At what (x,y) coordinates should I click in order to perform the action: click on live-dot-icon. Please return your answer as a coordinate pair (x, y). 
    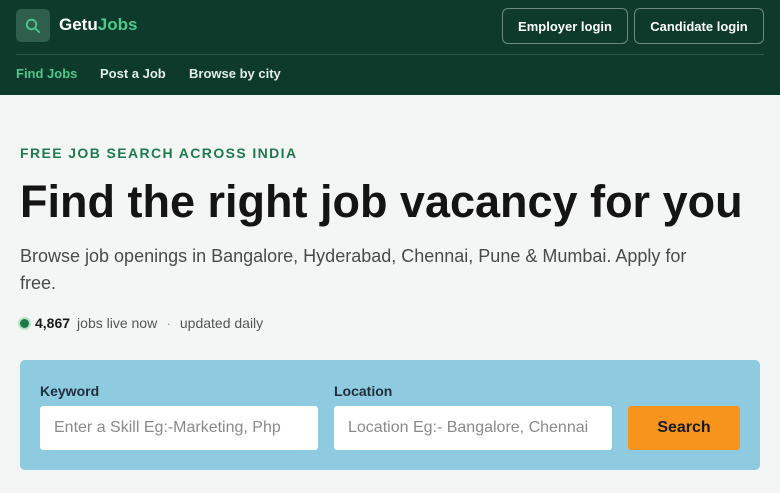
    Looking at the image, I should click on (24, 323).